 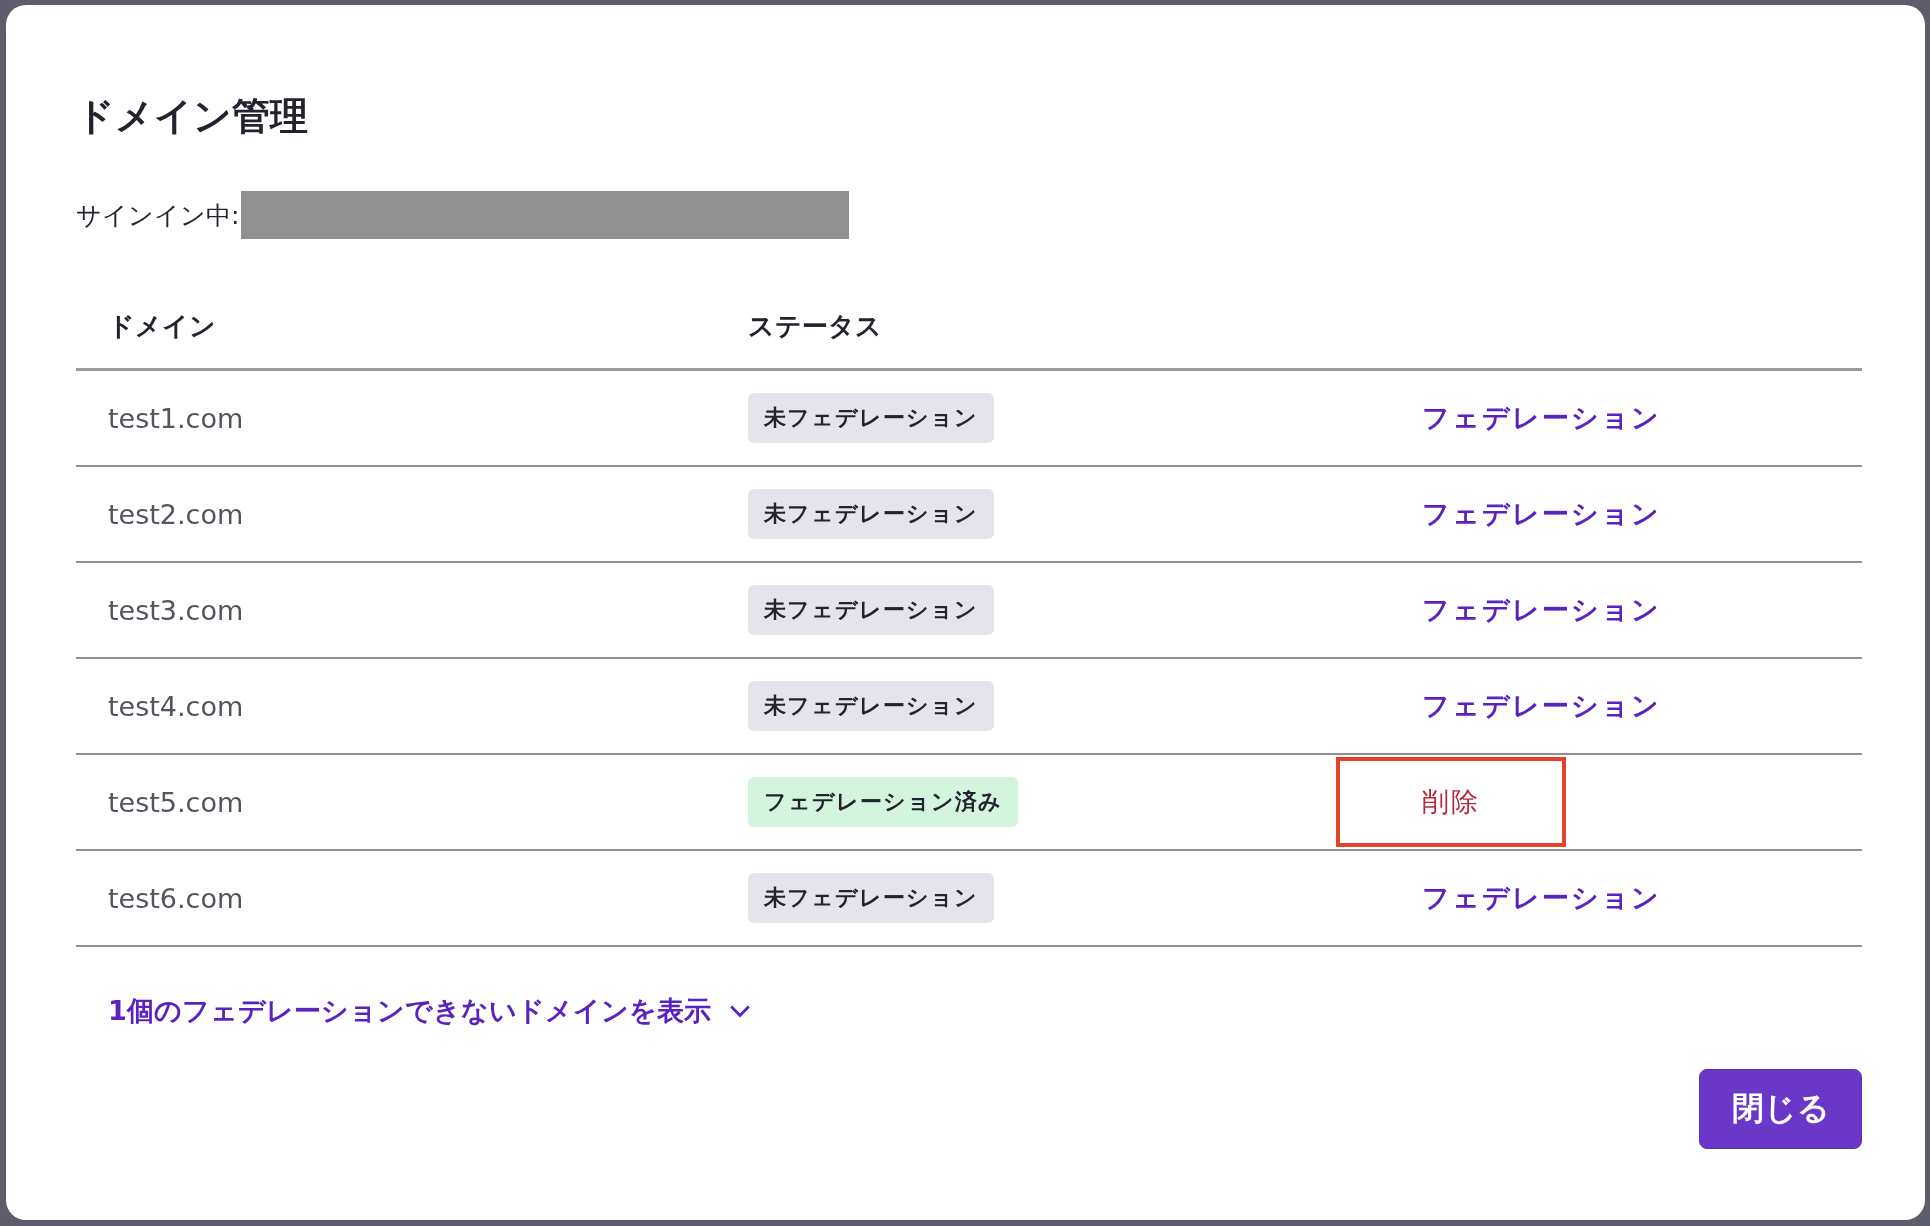 I want to click on dialog-title: ドメイン管理, so click(x=192, y=116).